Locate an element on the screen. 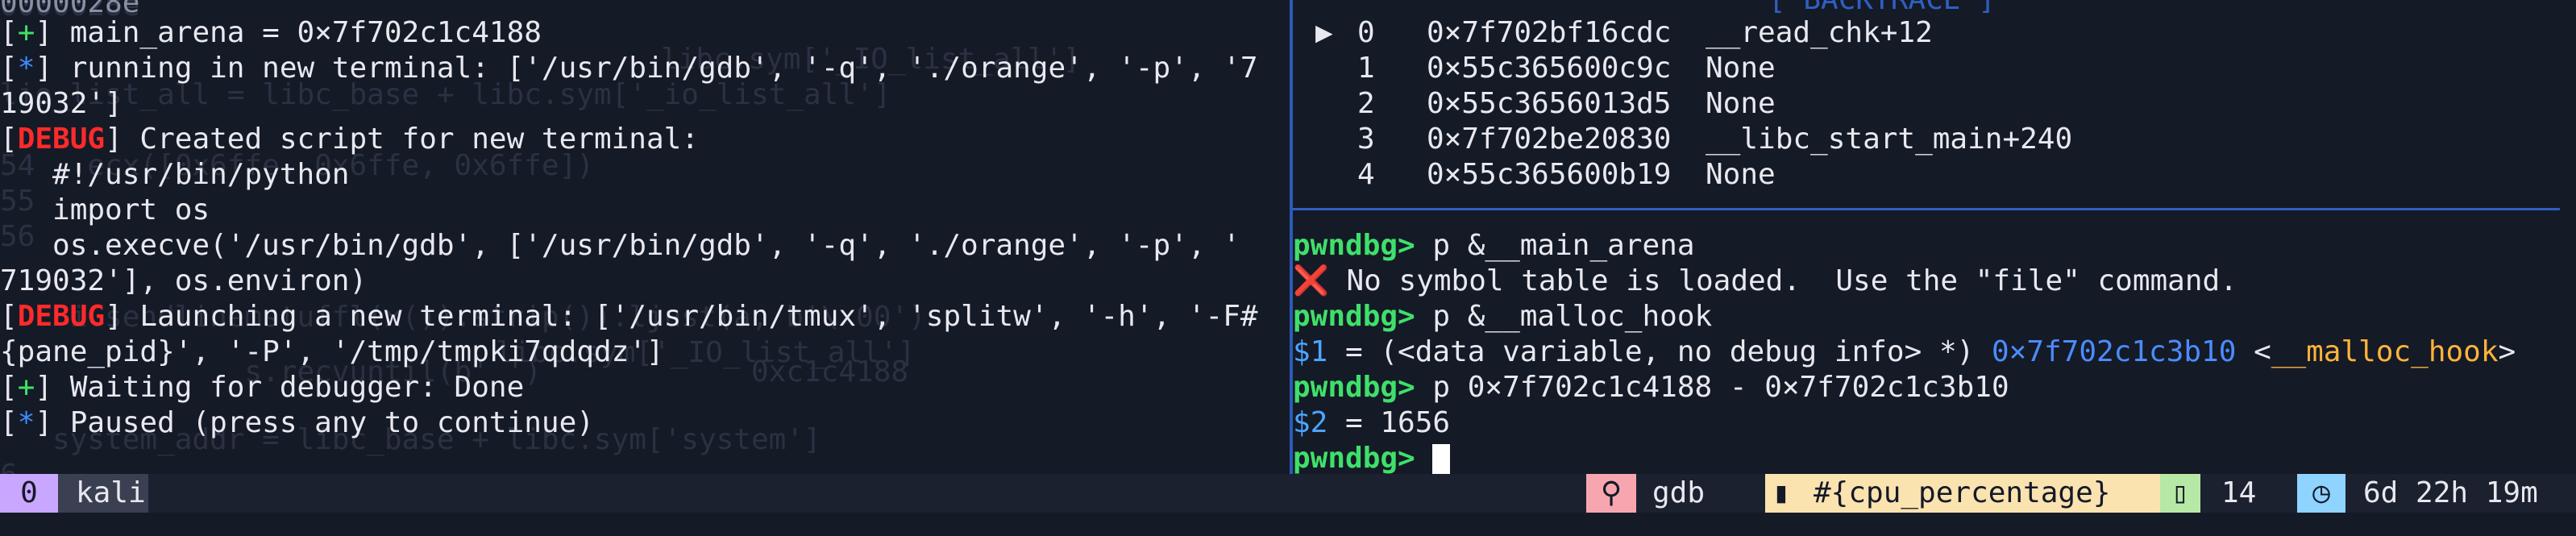 The width and height of the screenshot is (2576, 536). count-icon-segment: ▯ is located at coordinates (2180, 493).